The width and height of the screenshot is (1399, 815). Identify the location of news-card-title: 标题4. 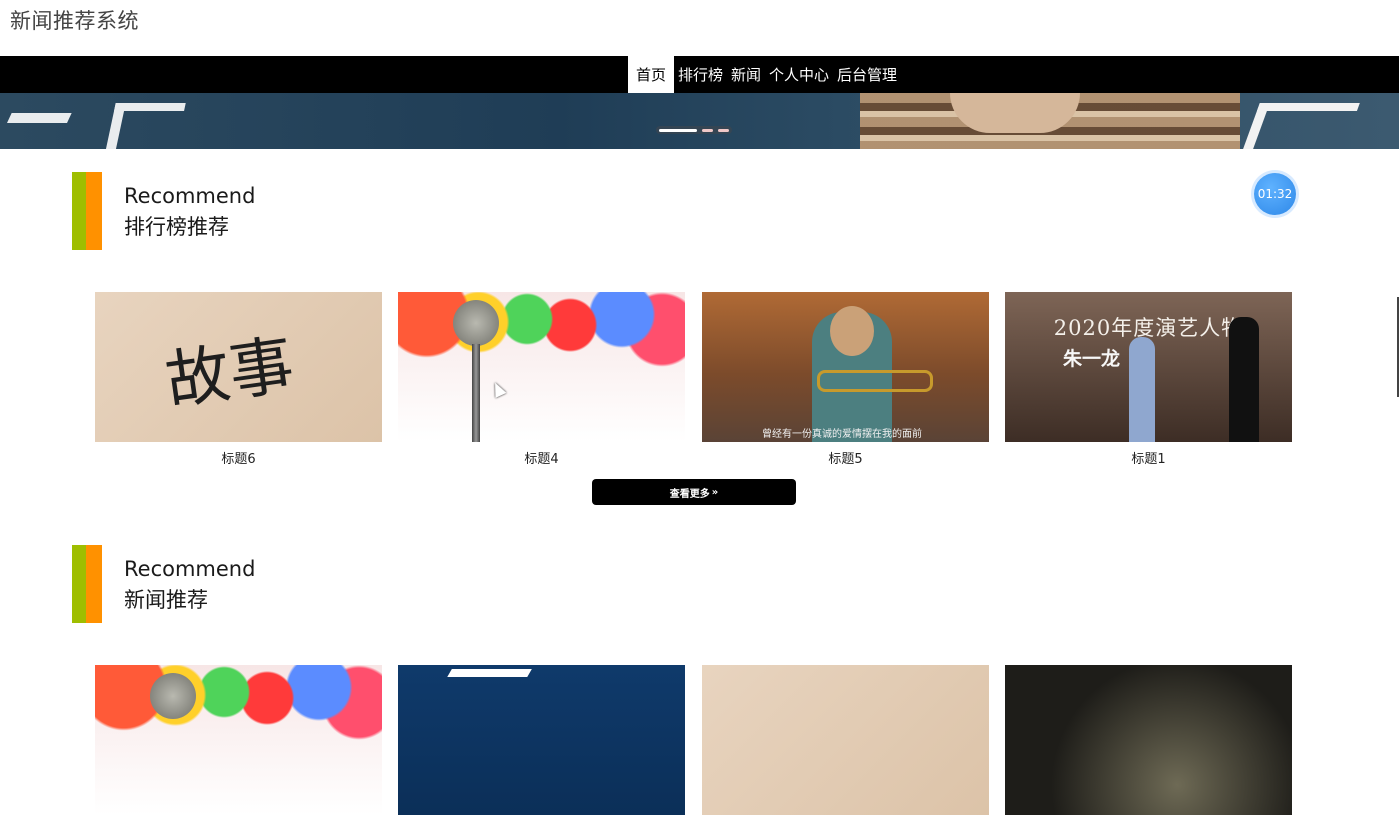
(541, 457).